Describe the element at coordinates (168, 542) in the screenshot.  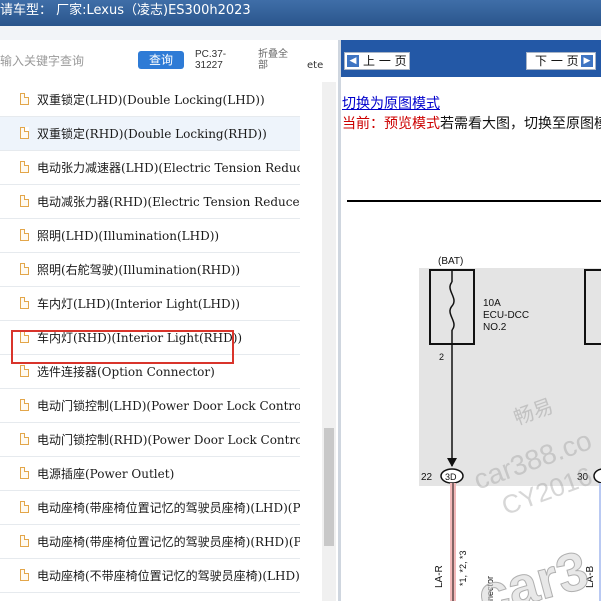
I see `tree-item-label: 电动座椅(带座椅位置记忆的驾驶员座椅)(RHD)(Power Seat)` at that location.